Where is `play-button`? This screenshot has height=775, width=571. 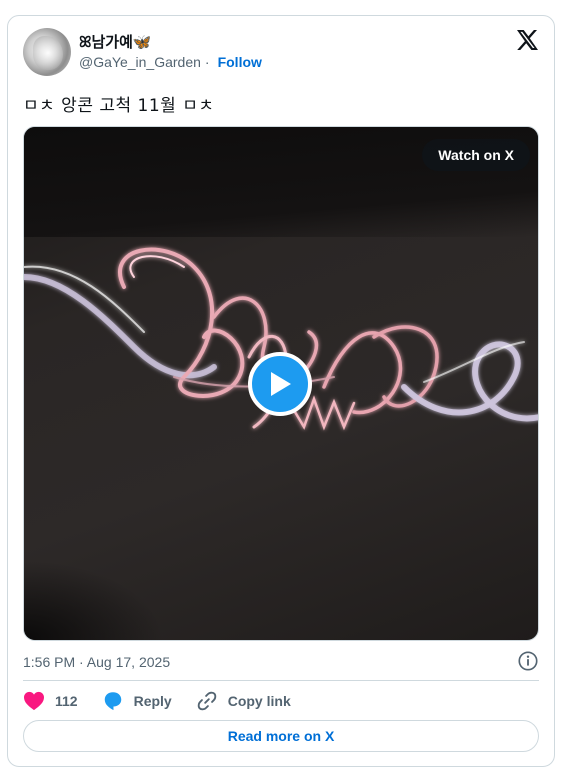 play-button is located at coordinates (280, 384).